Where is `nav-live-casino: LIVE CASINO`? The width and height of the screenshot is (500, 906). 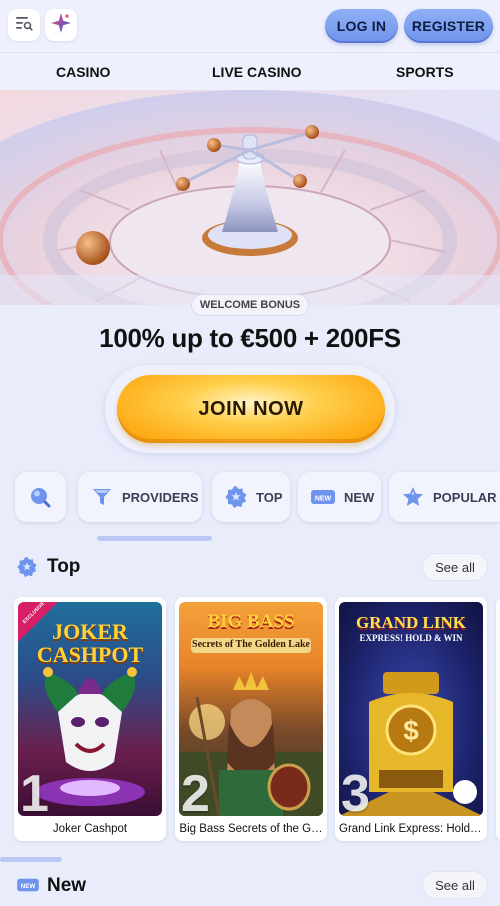
nav-live-casino: LIVE CASINO is located at coordinates (256, 72).